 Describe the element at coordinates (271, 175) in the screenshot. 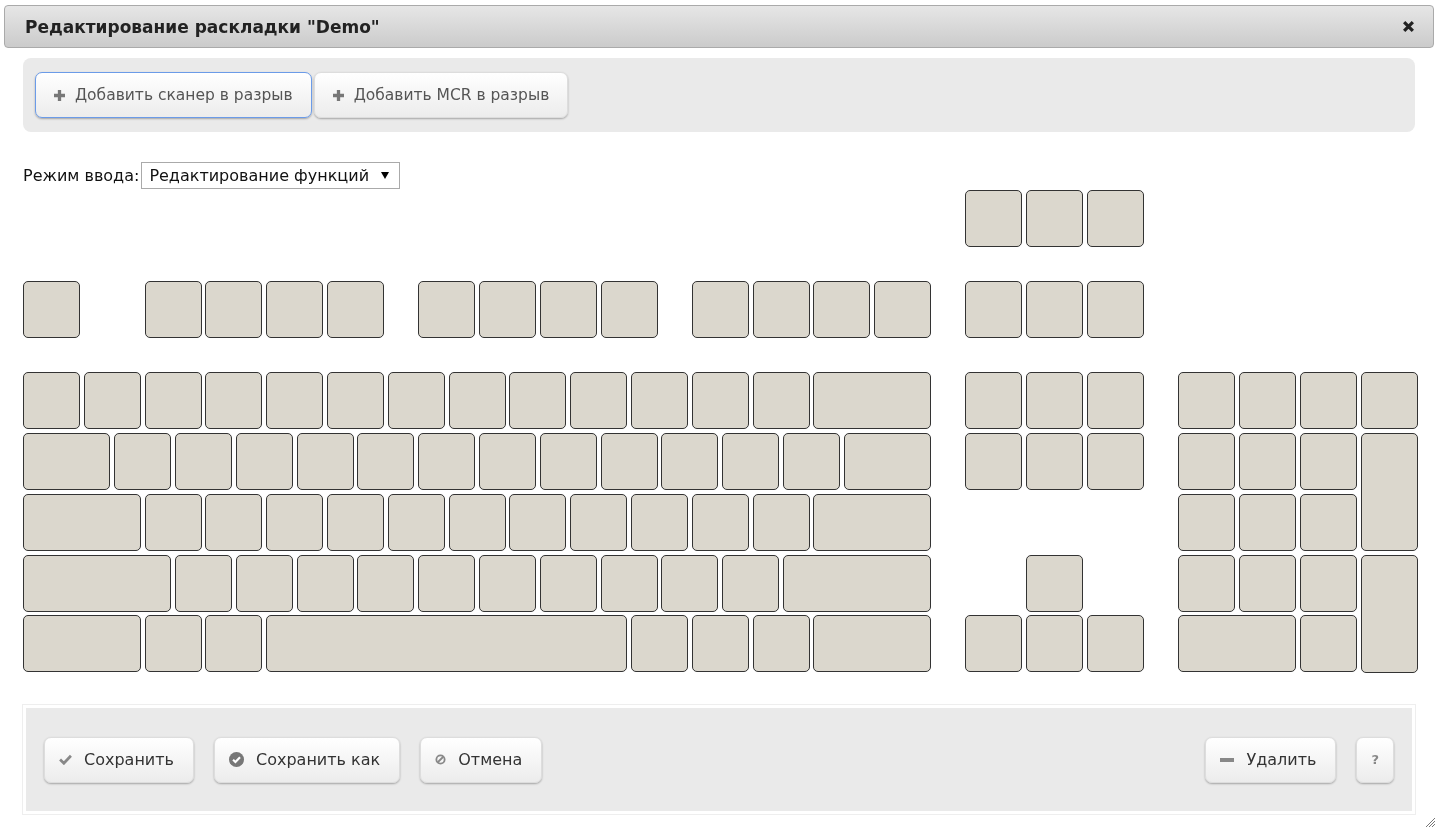

I see `input-mode-select: Редактирование функций` at that location.